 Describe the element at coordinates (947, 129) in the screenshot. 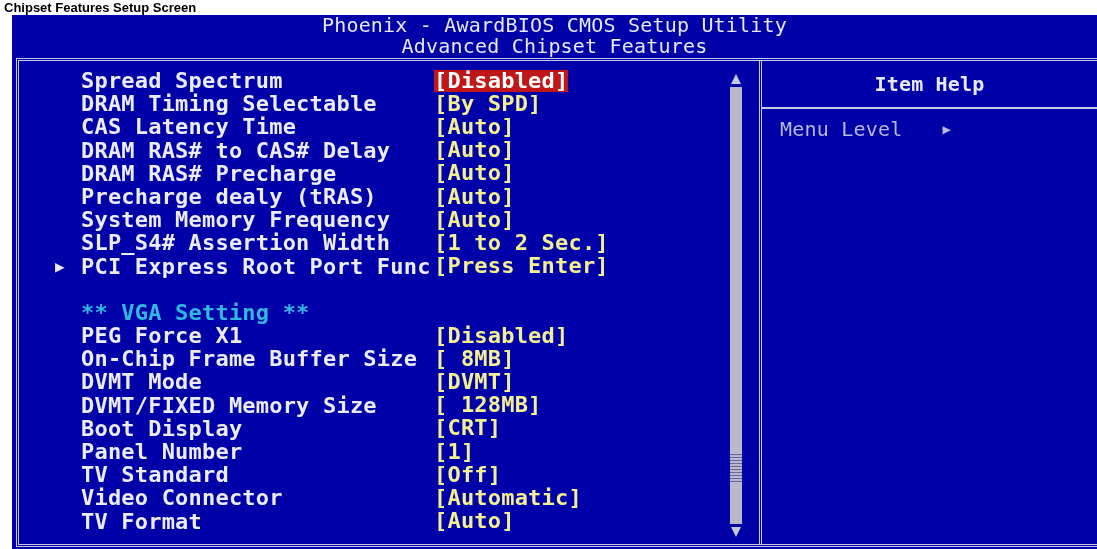

I see `menu-level-marker: ▶` at that location.